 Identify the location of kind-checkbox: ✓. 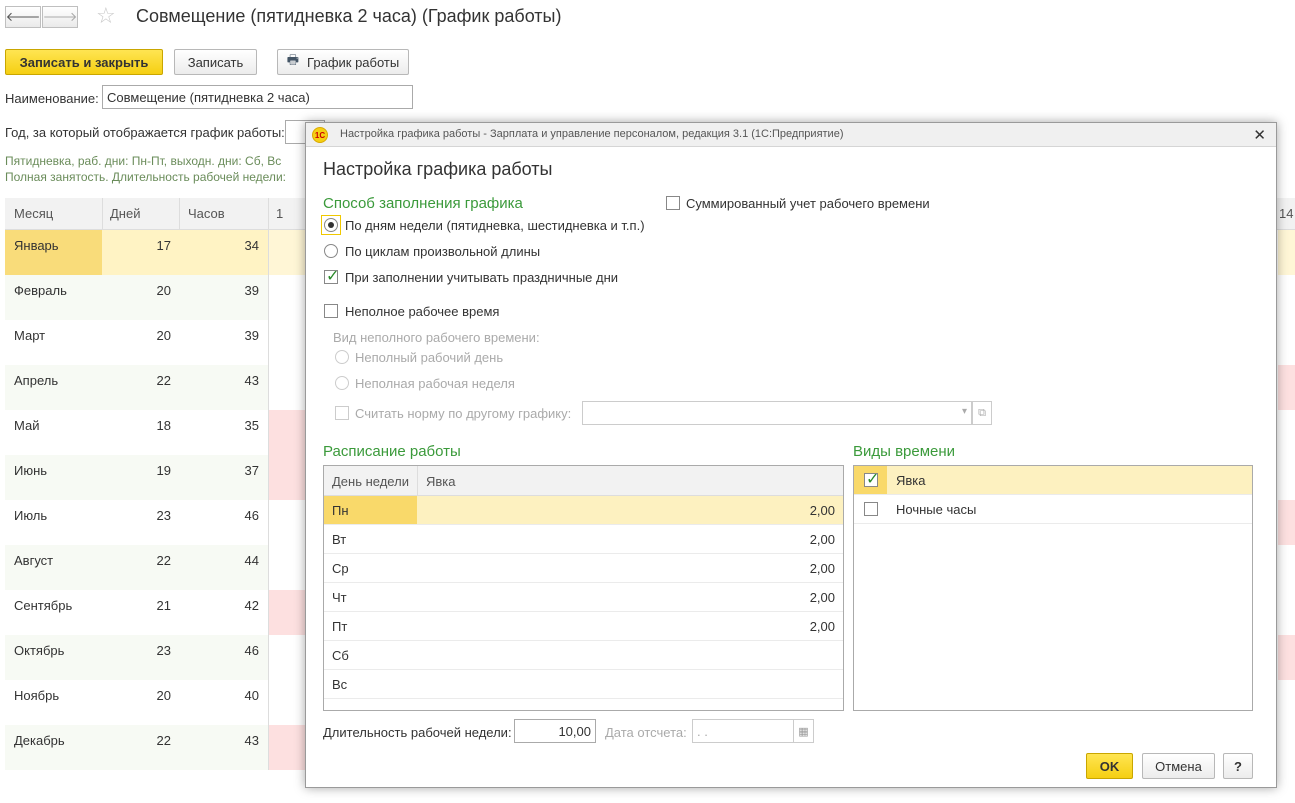
(871, 479).